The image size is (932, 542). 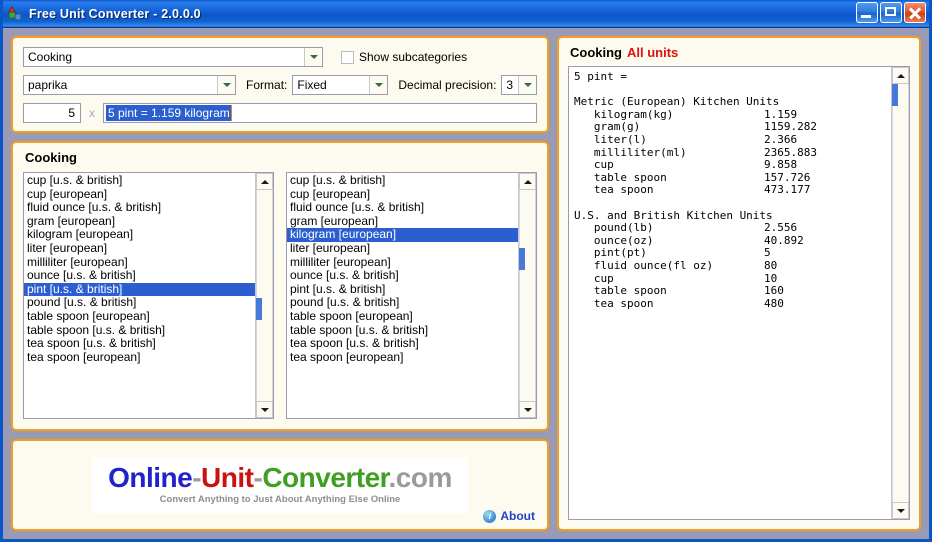 I want to click on result-row: tea spoon 480, so click(x=732, y=303).